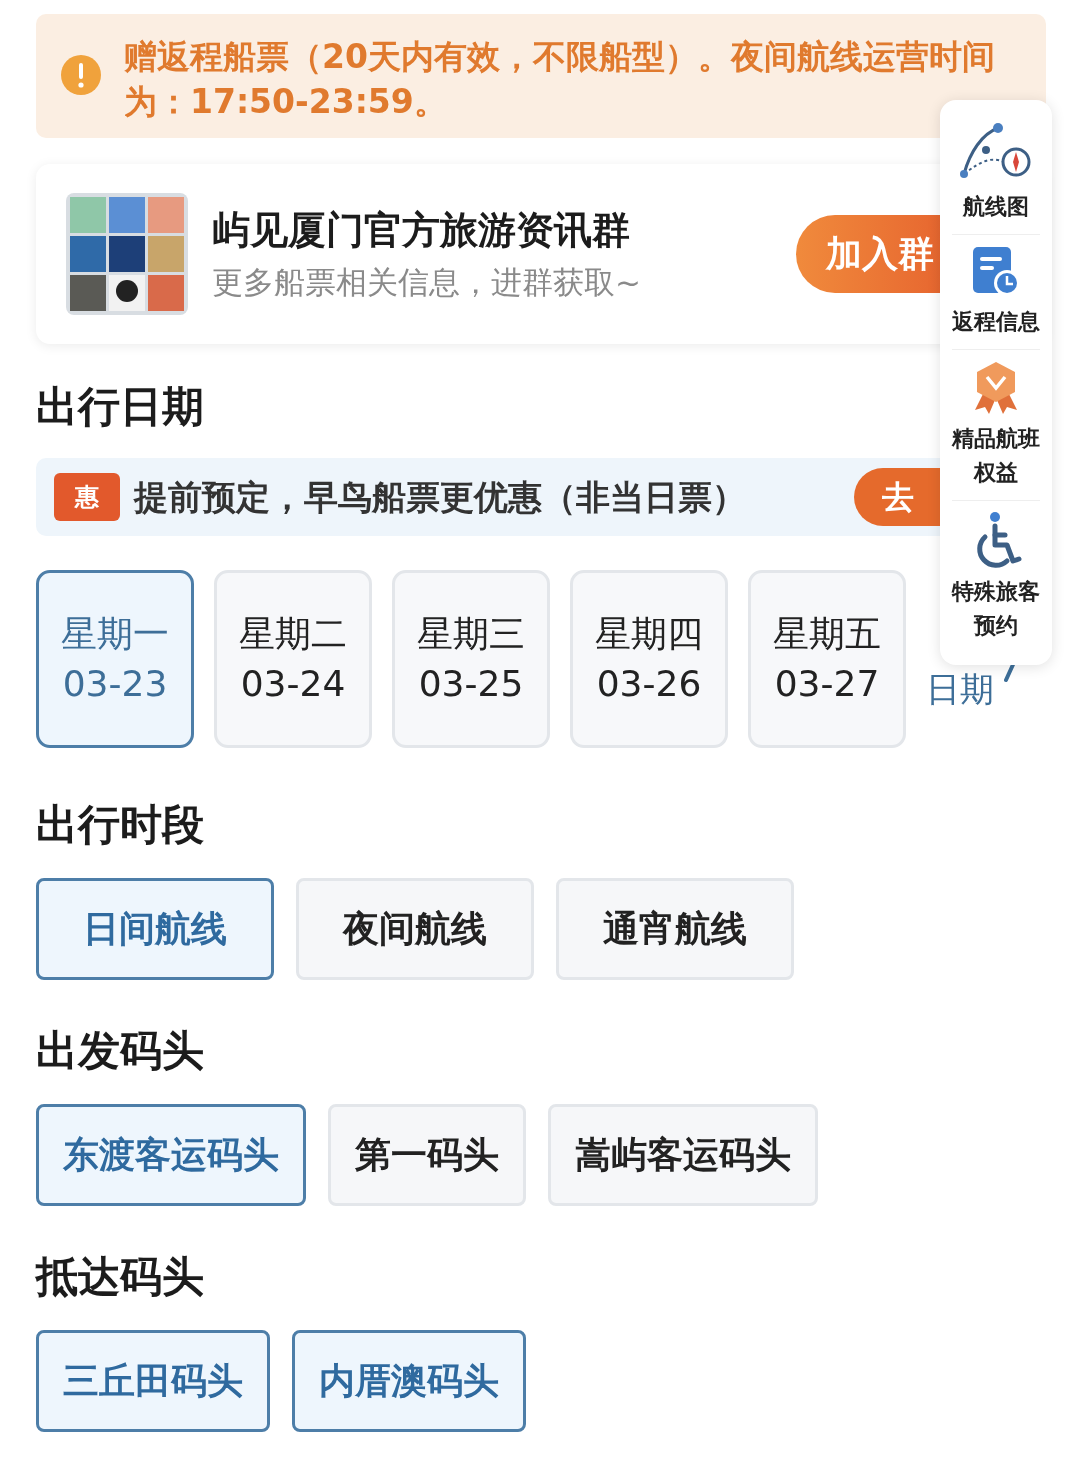 This screenshot has height=1463, width=1080. What do you see at coordinates (427, 1155) in the screenshot?
I see `option-button: 第一码头` at bounding box center [427, 1155].